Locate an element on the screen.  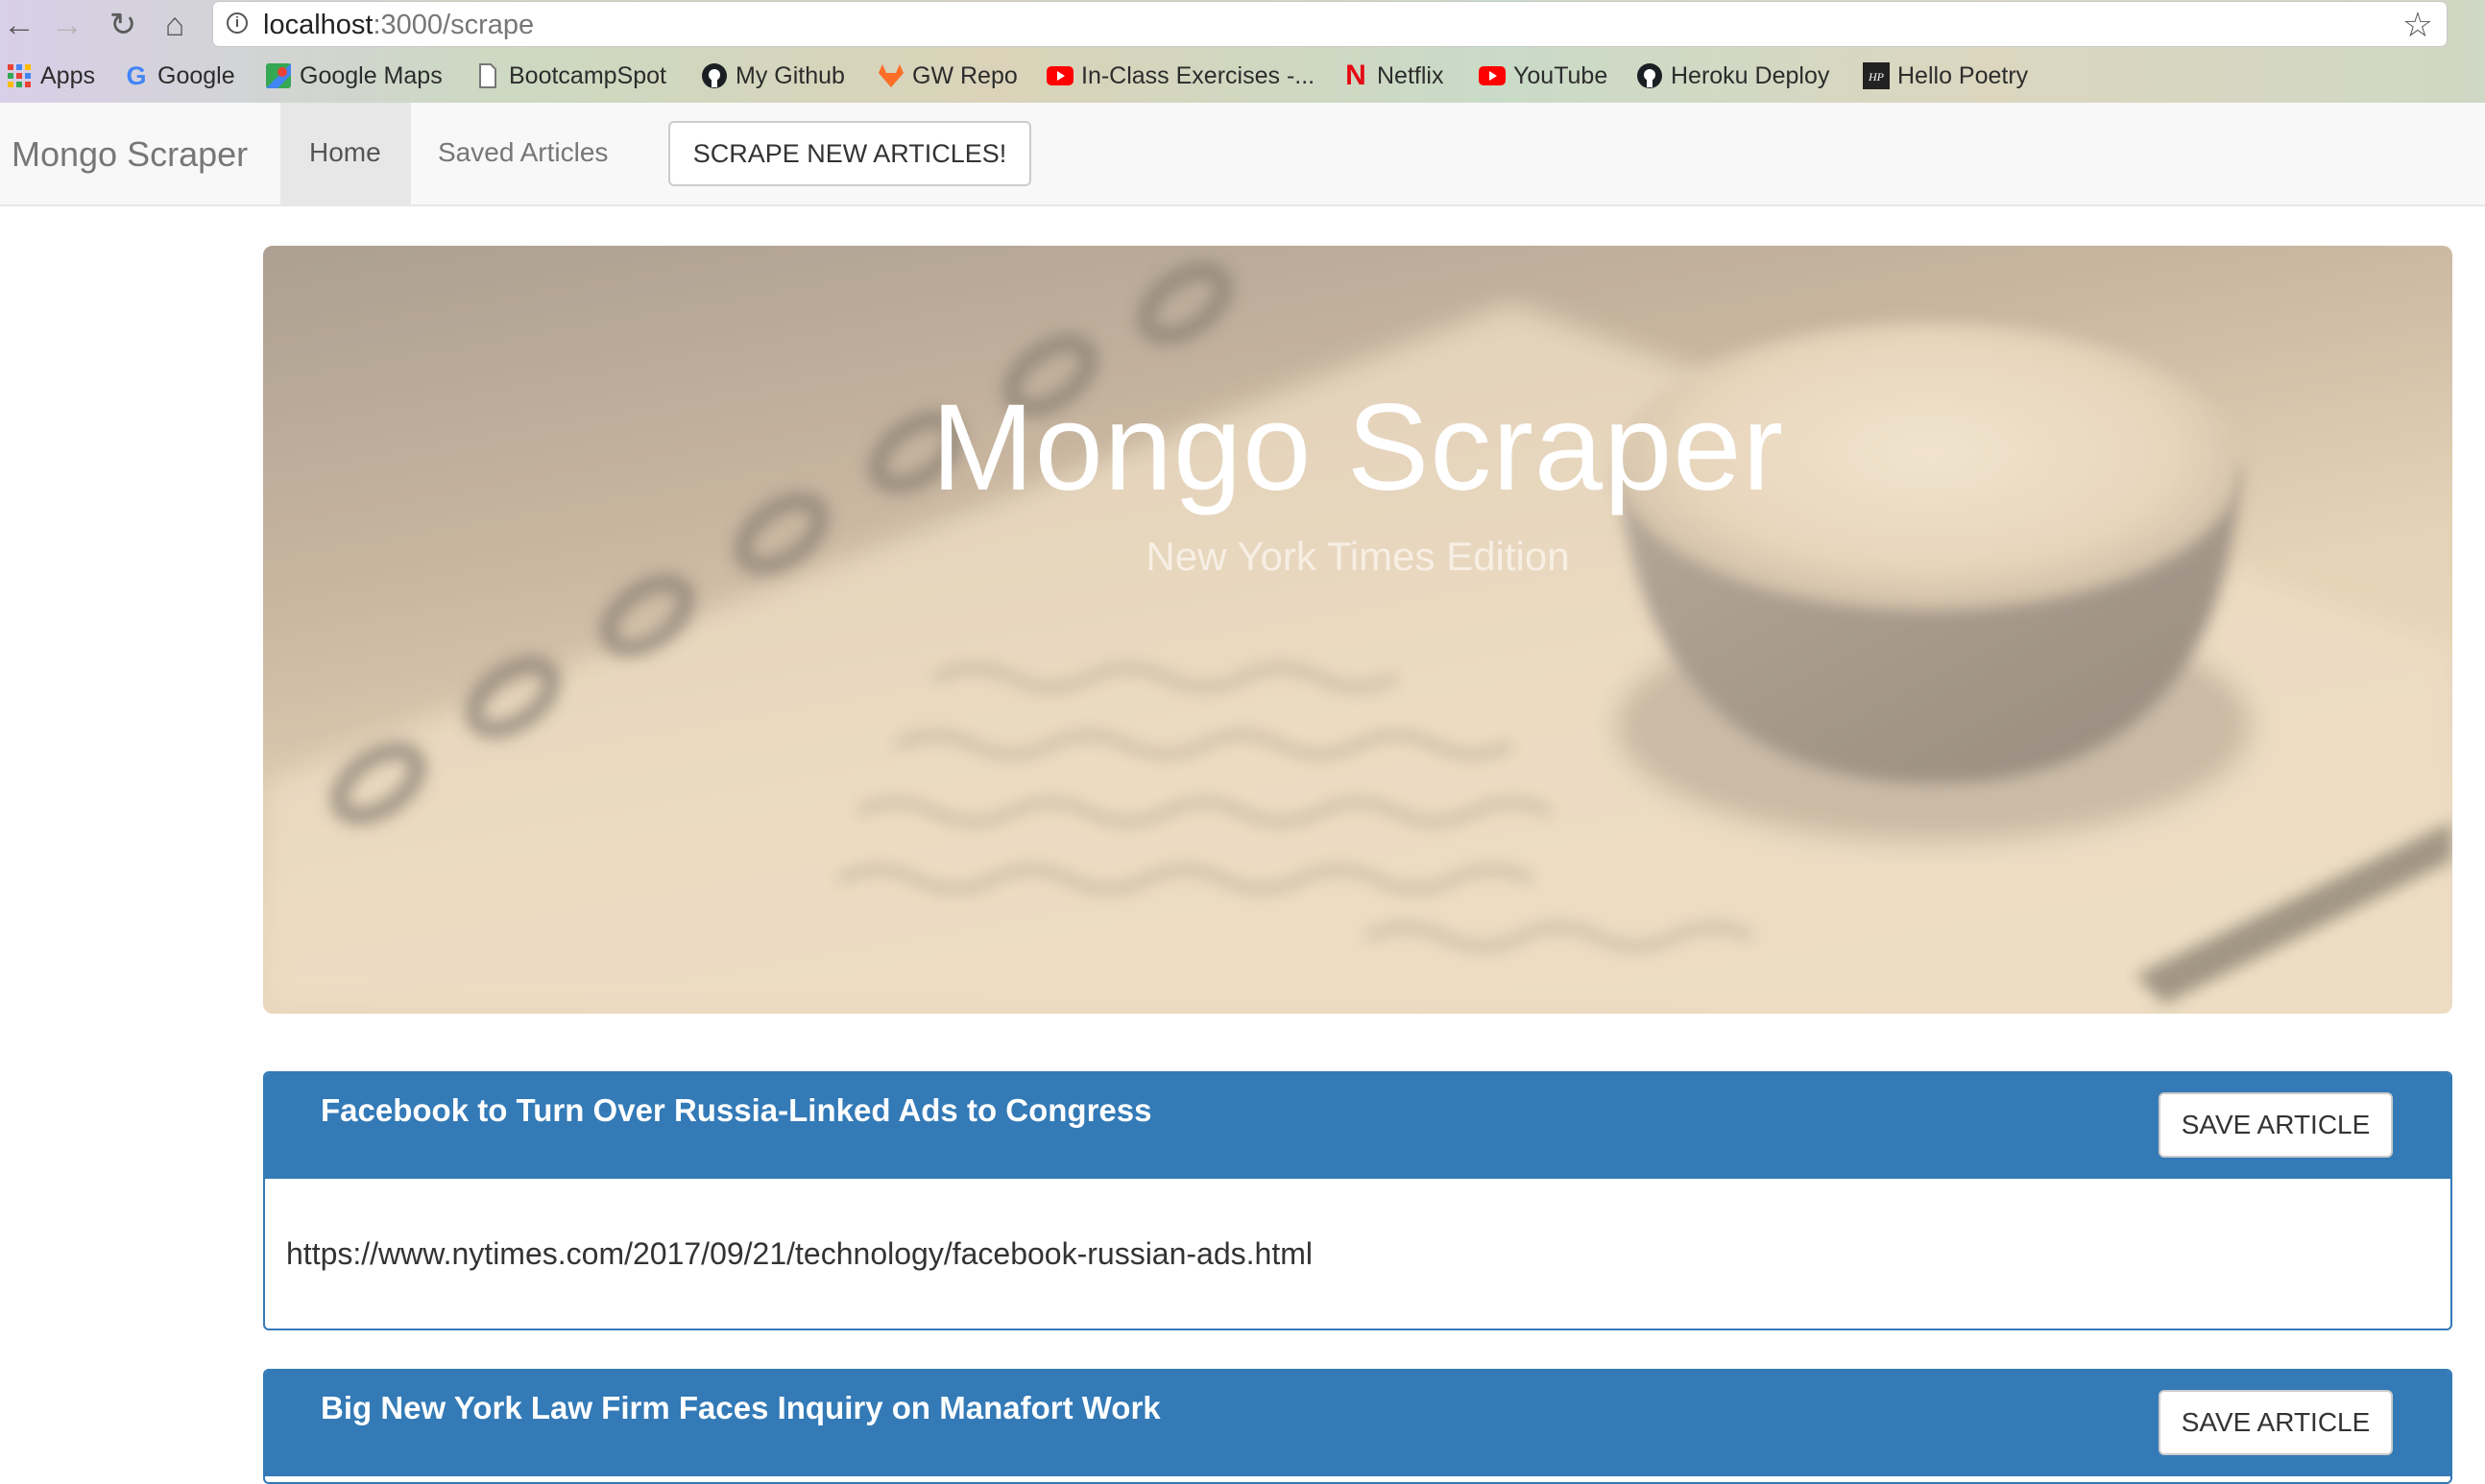
bookmark-youtube: YouTube is located at coordinates (1543, 76).